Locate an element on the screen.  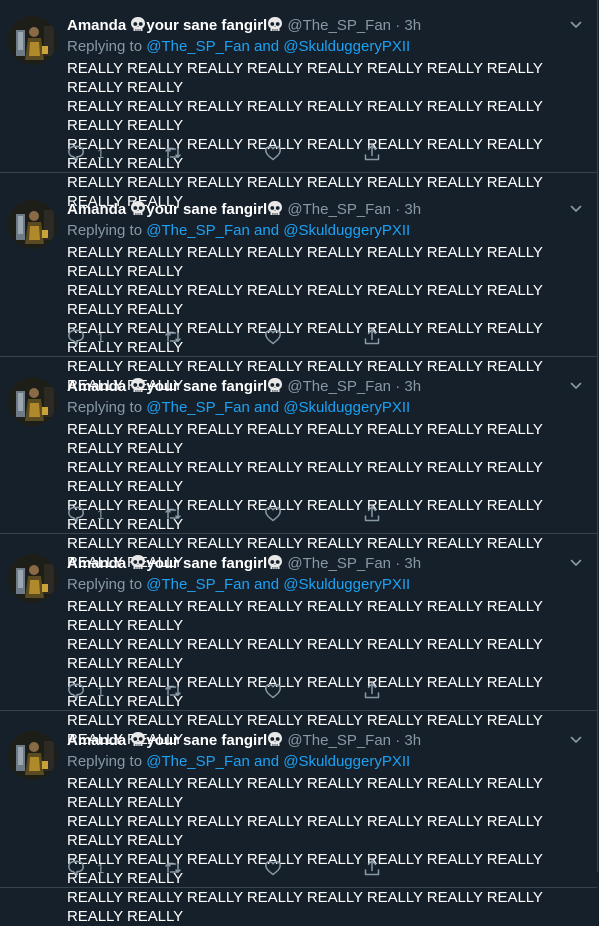
avatar-image is located at coordinates (32, 224).